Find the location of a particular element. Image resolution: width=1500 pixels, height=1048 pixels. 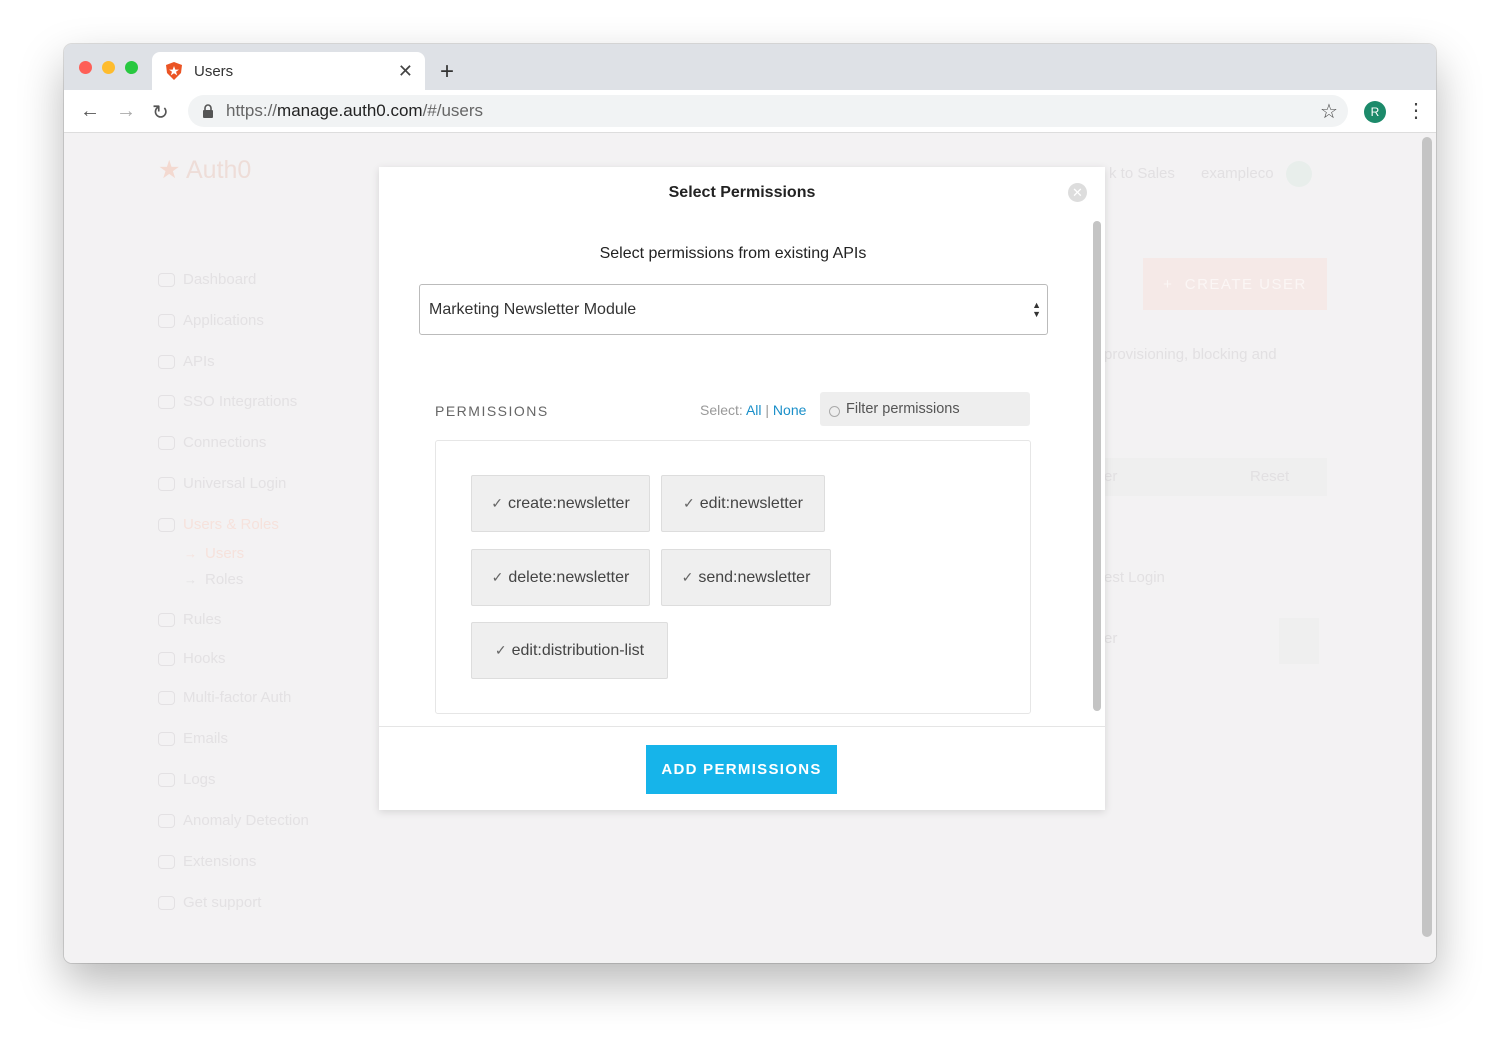

select-all-link: All is located at coordinates (754, 410).